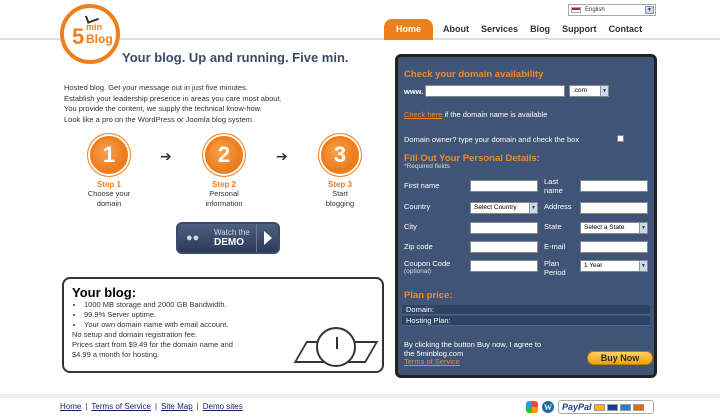 The image size is (720, 420). Describe the element at coordinates (229, 315) in the screenshot. I see `feature-item: 99.9% Server uptime.` at that location.